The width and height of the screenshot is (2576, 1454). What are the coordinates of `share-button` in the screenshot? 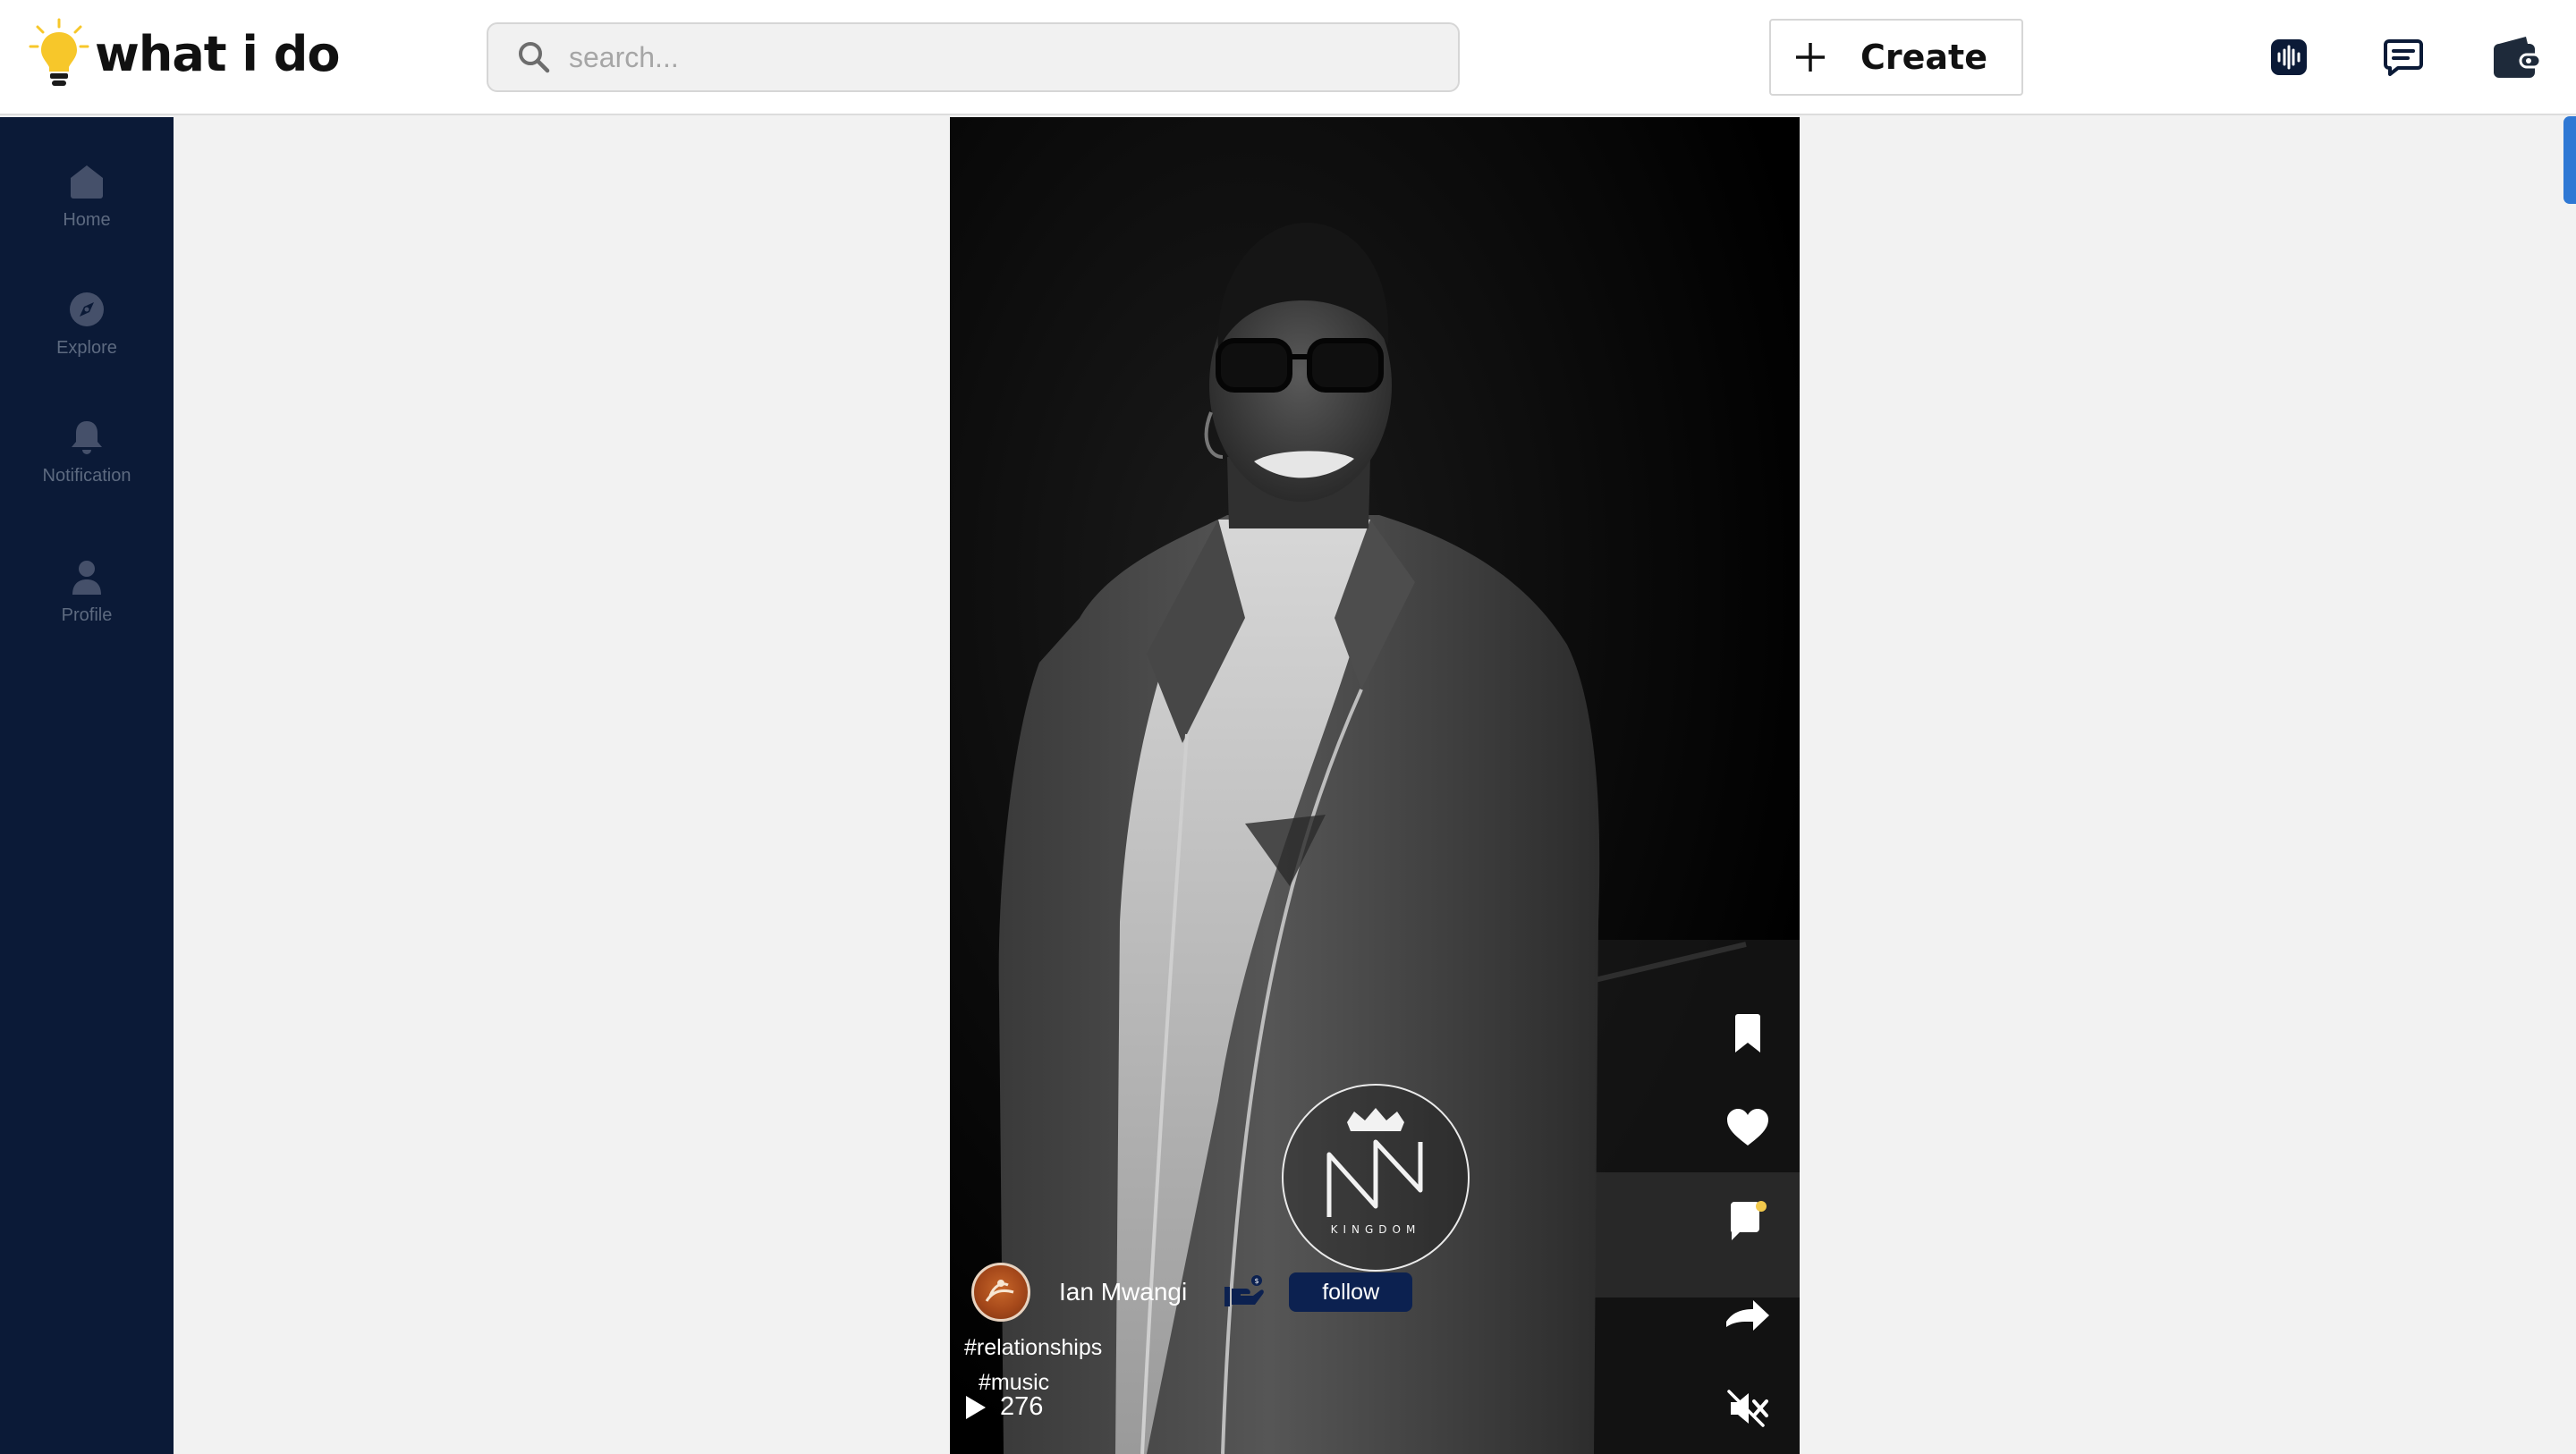 It's located at (1748, 1316).